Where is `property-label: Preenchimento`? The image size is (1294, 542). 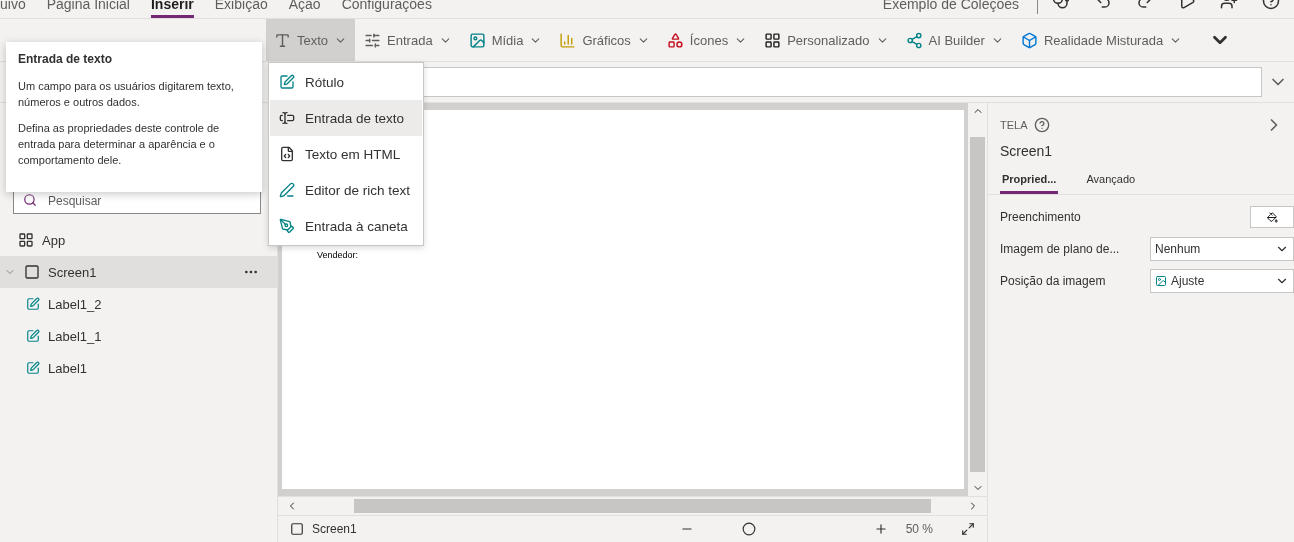 property-label: Preenchimento is located at coordinates (1041, 217).